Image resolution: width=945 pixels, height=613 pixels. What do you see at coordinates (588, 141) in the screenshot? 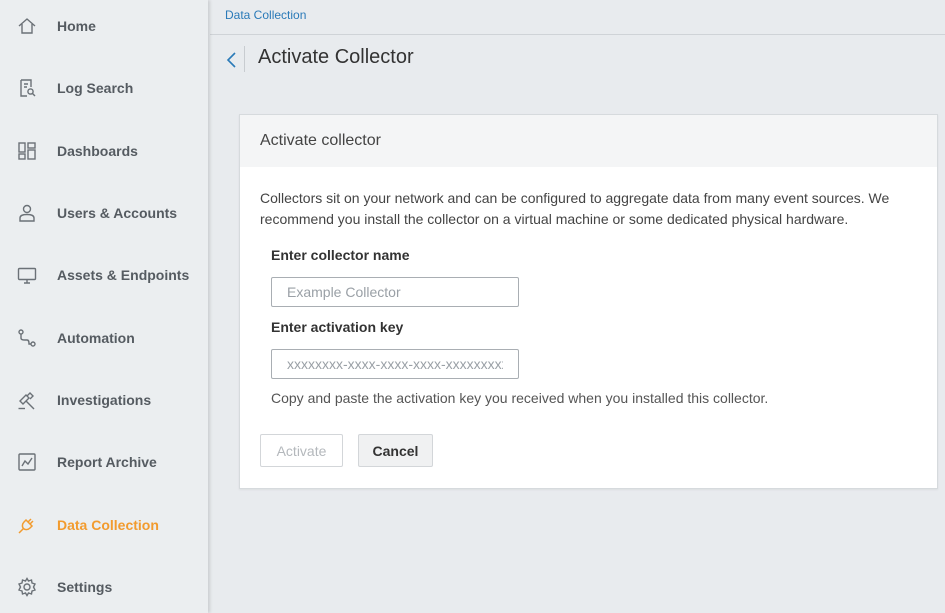
I see `card-header: Activate collector` at bounding box center [588, 141].